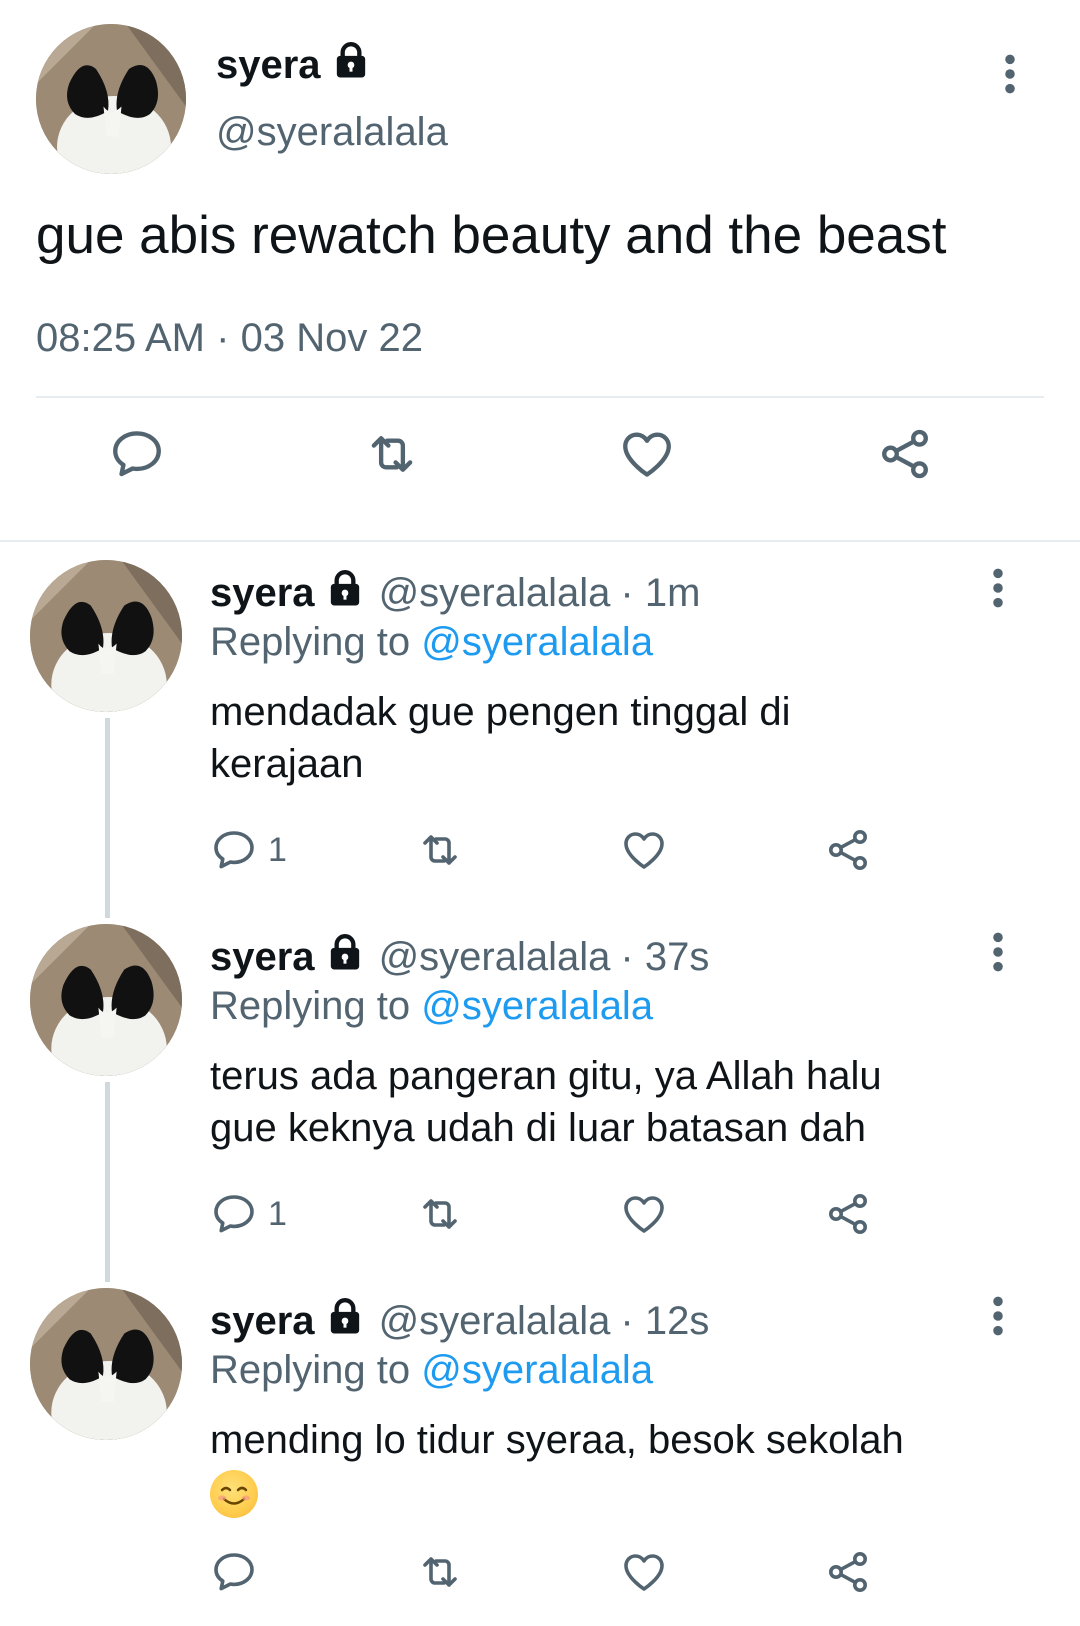 This screenshot has width=1080, height=1626. What do you see at coordinates (332, 132) in the screenshot?
I see `main-handle: @syeralalala` at bounding box center [332, 132].